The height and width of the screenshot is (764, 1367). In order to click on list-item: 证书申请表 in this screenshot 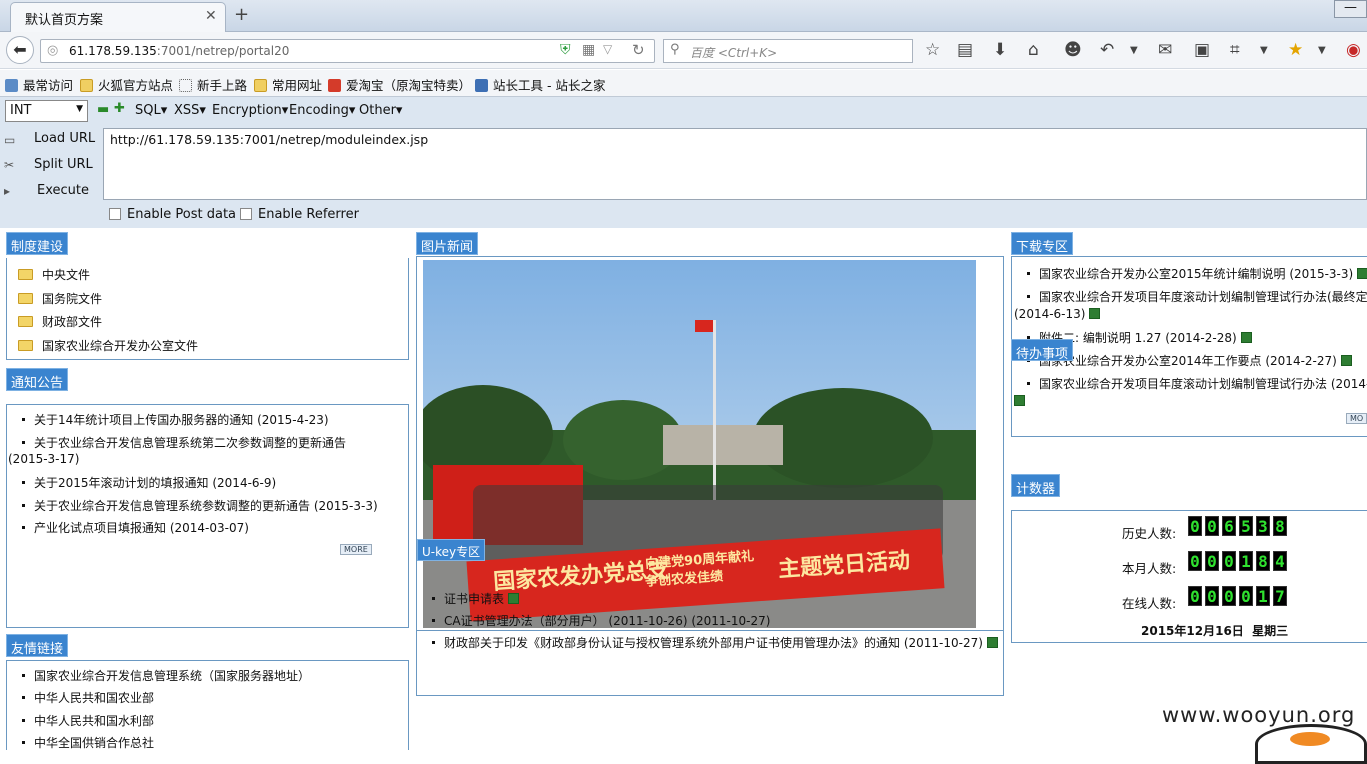, I will do `click(476, 598)`.